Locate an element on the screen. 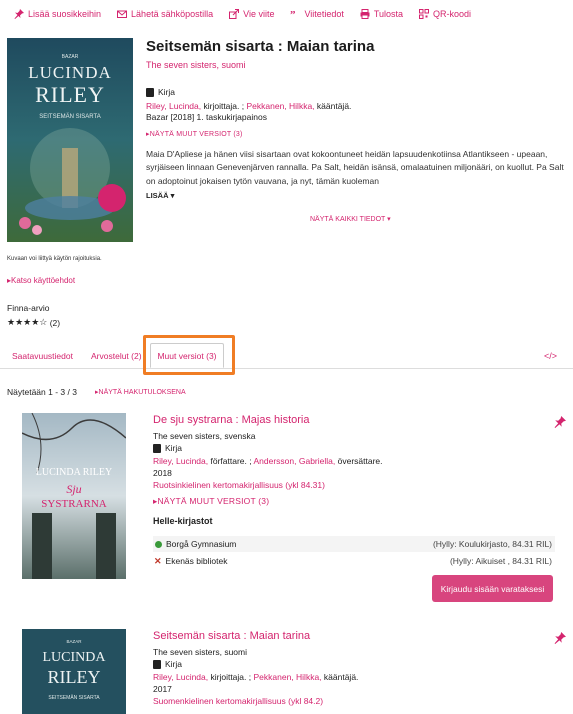 This screenshot has width=573, height=714. star-rating: ★★★★☆ (2) is located at coordinates (33, 322).